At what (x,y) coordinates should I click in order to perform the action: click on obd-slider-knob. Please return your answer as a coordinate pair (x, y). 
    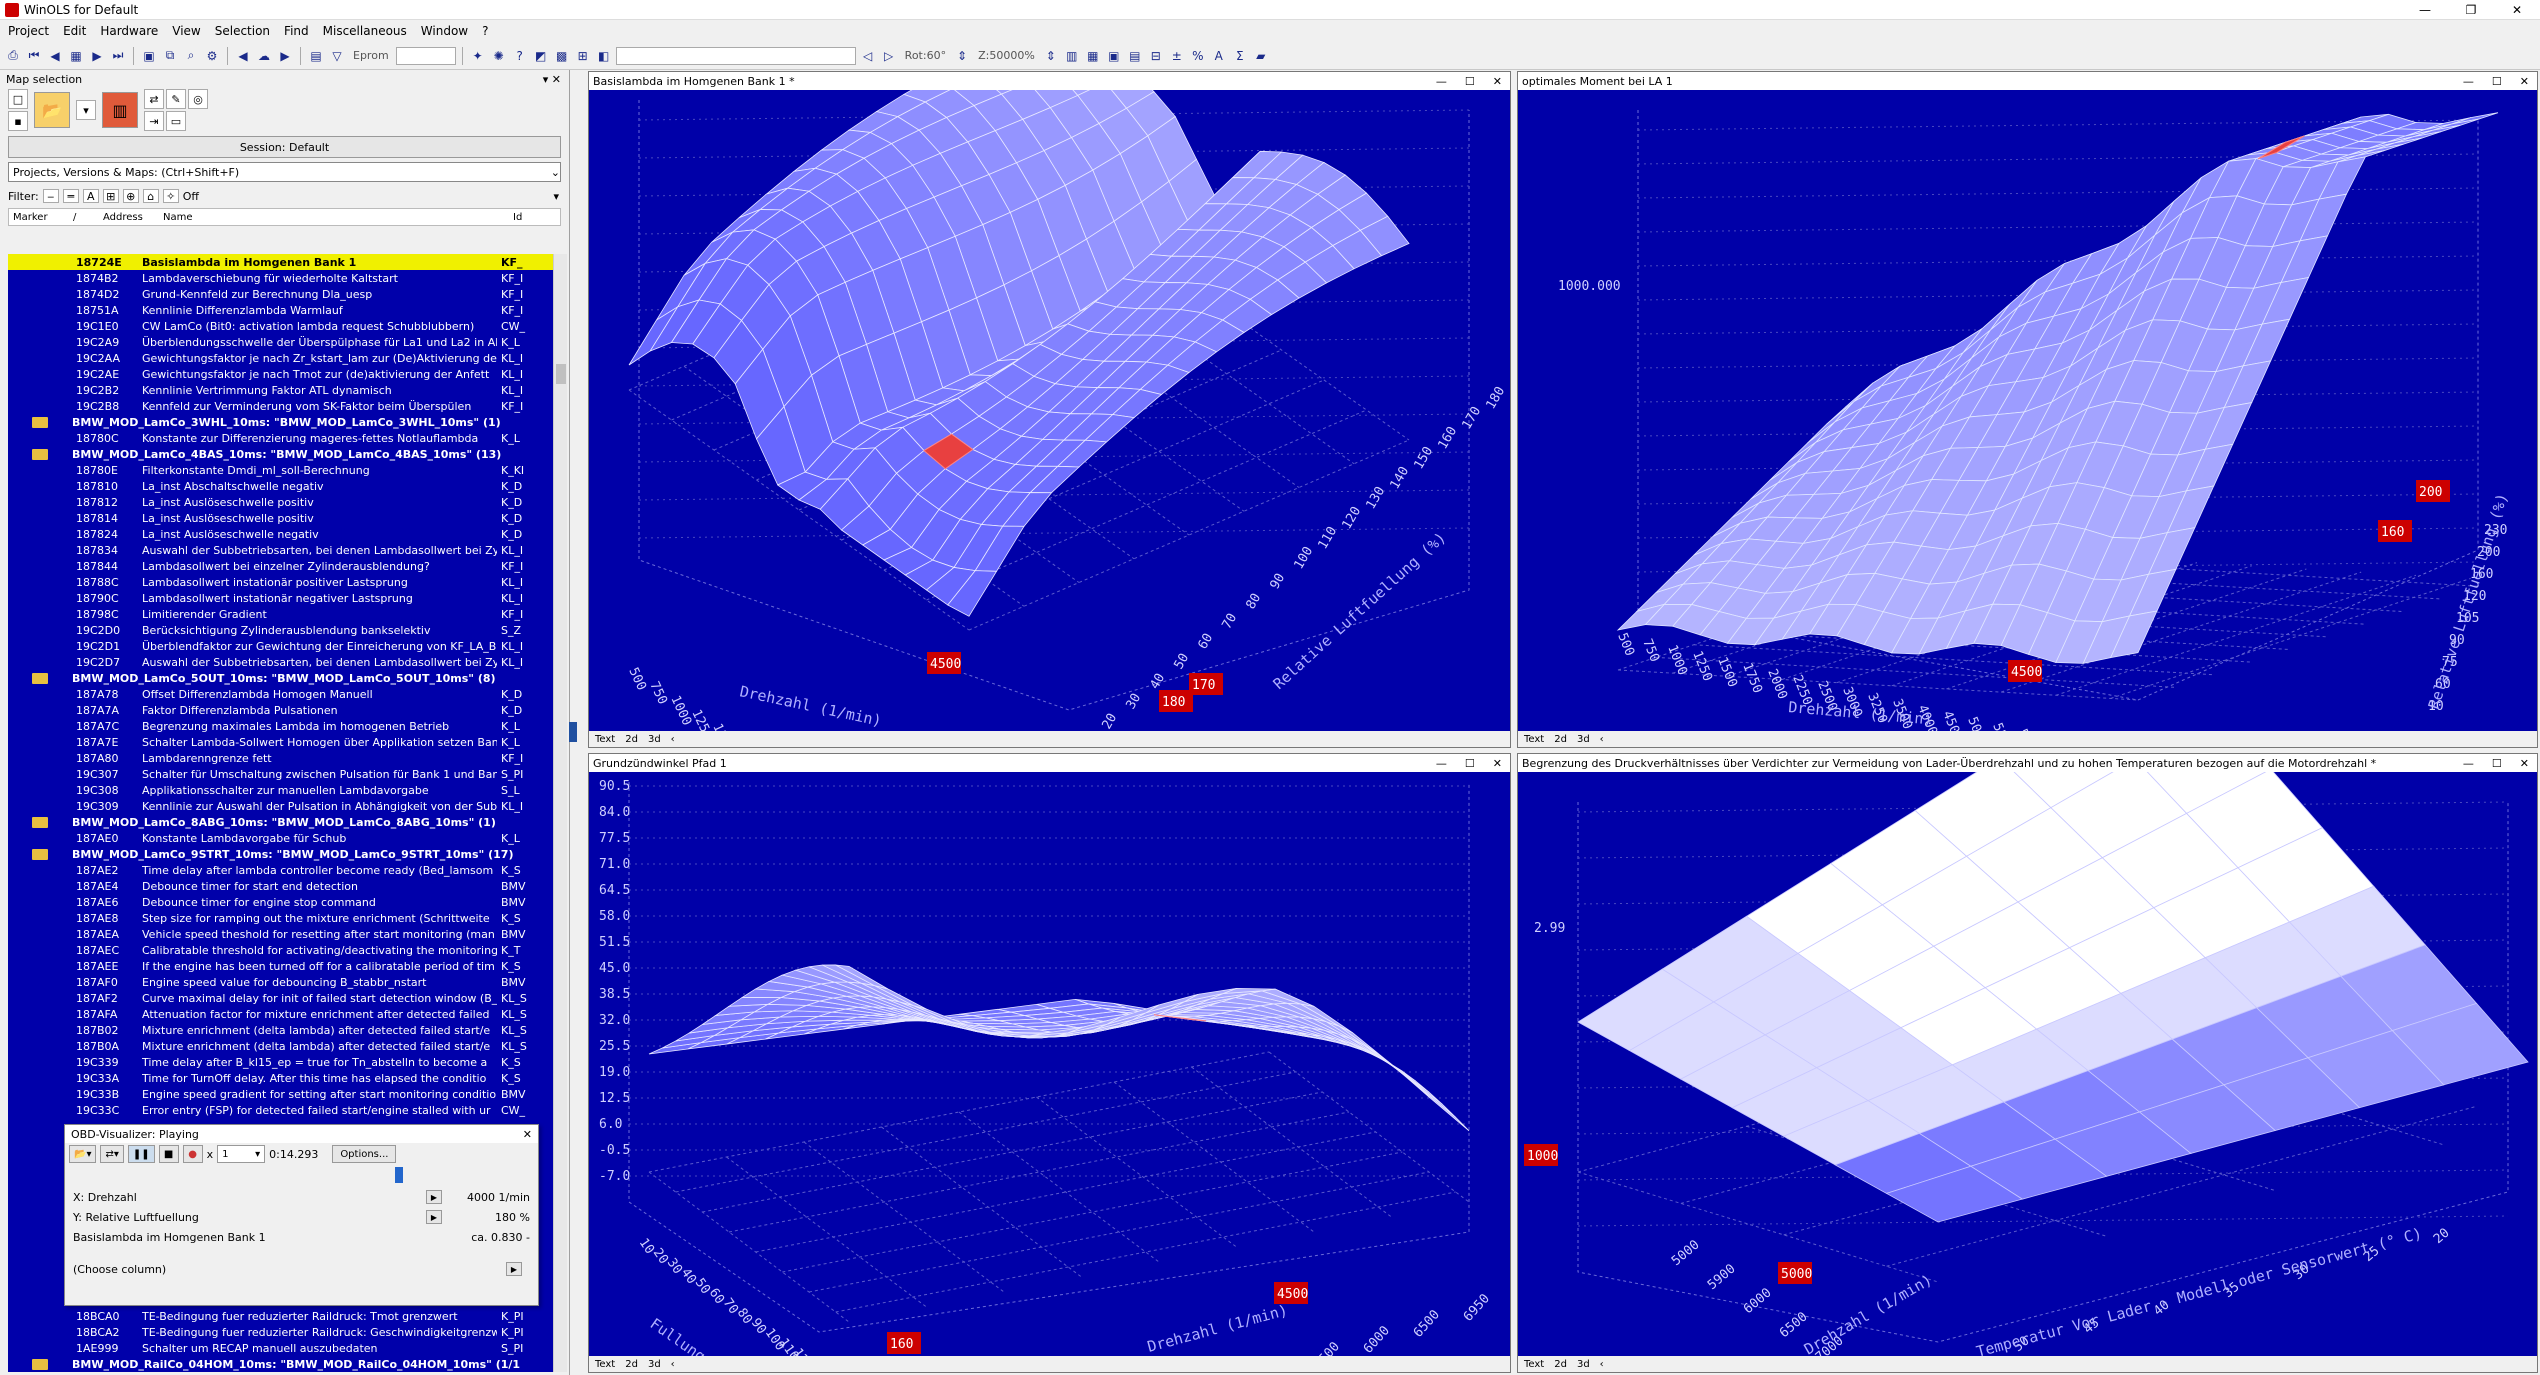
    Looking at the image, I should click on (399, 1175).